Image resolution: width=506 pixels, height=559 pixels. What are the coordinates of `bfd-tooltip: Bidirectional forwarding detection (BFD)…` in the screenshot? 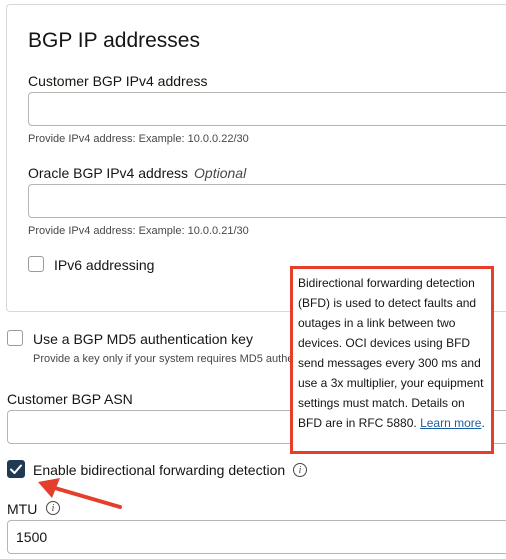 It's located at (392, 360).